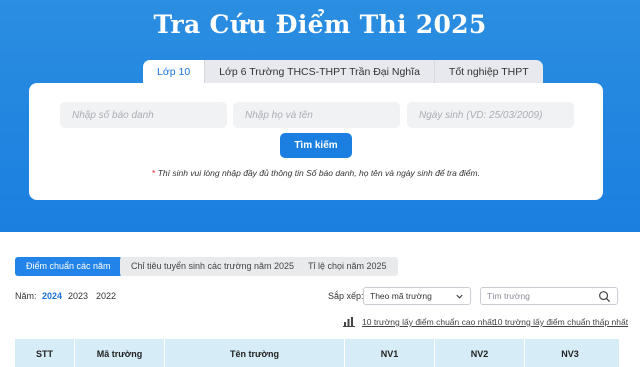 The height and width of the screenshot is (367, 640). What do you see at coordinates (78, 296) in the screenshot?
I see `year-option-2023: 2023` at bounding box center [78, 296].